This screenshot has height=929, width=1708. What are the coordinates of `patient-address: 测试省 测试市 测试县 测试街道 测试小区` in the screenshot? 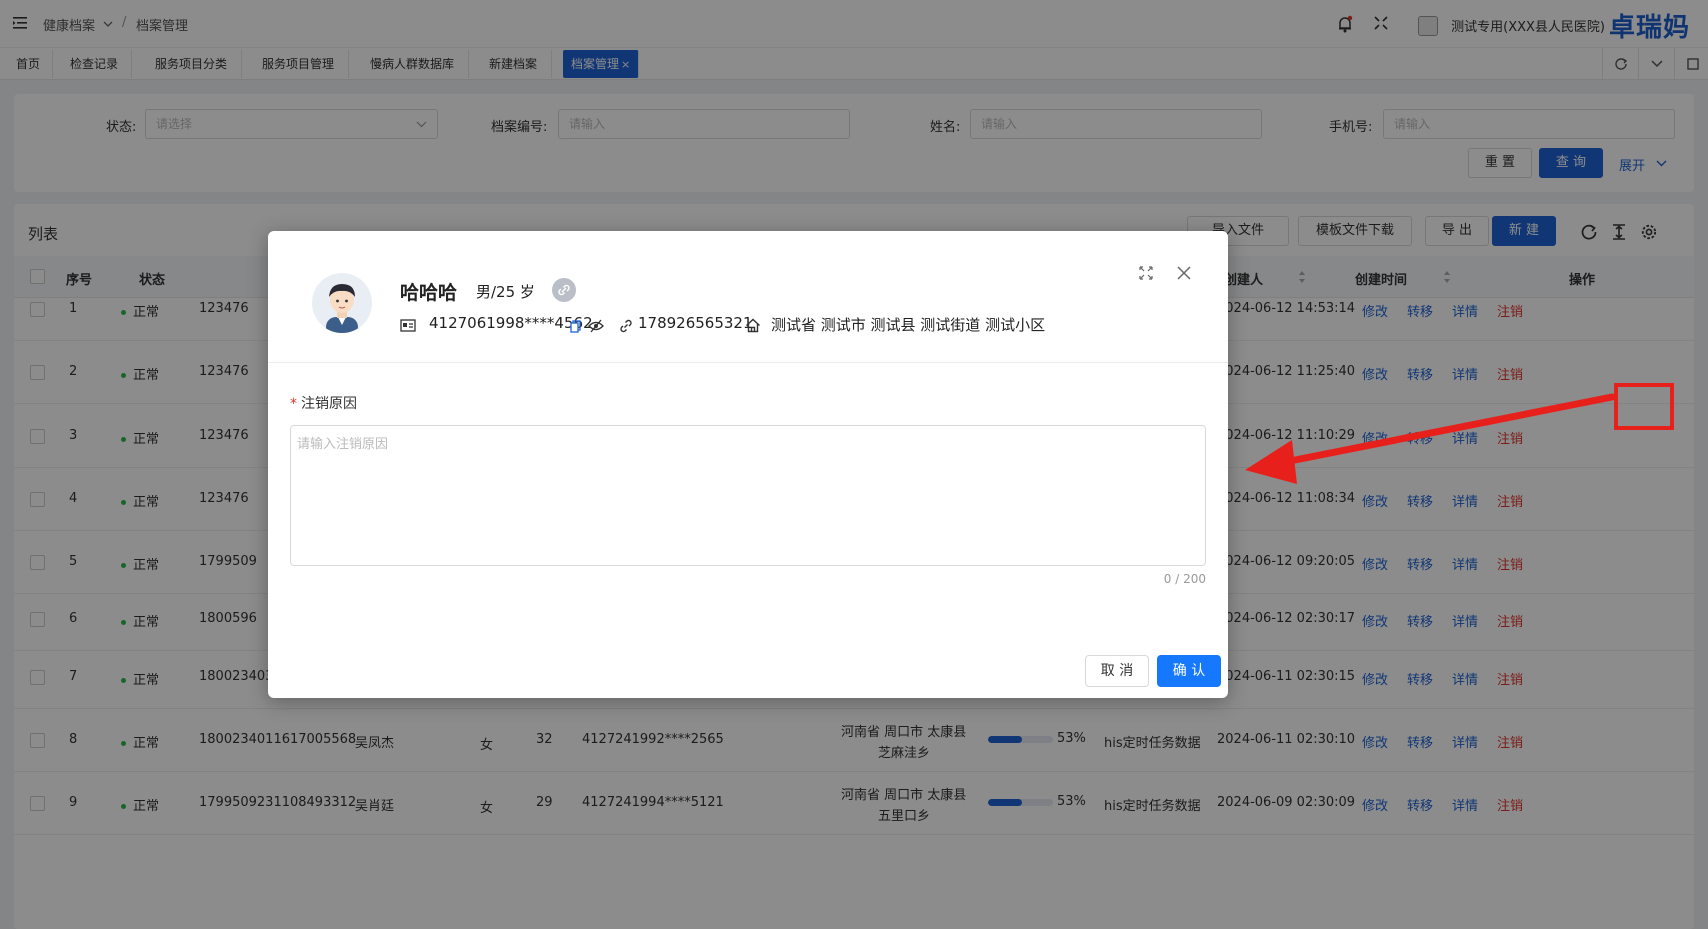 It's located at (908, 325).